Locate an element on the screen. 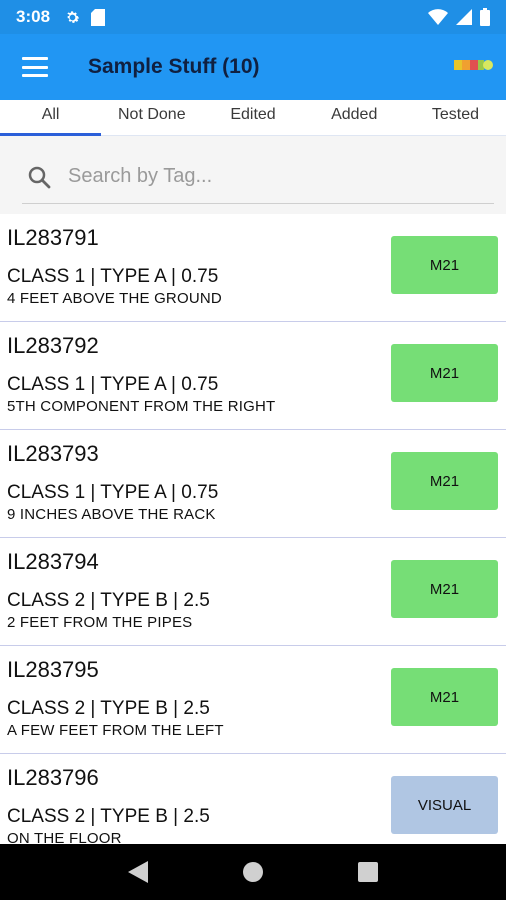 The height and width of the screenshot is (900, 506). item-location: A FEW FEET FROM THE LEFT is located at coordinates (115, 730).